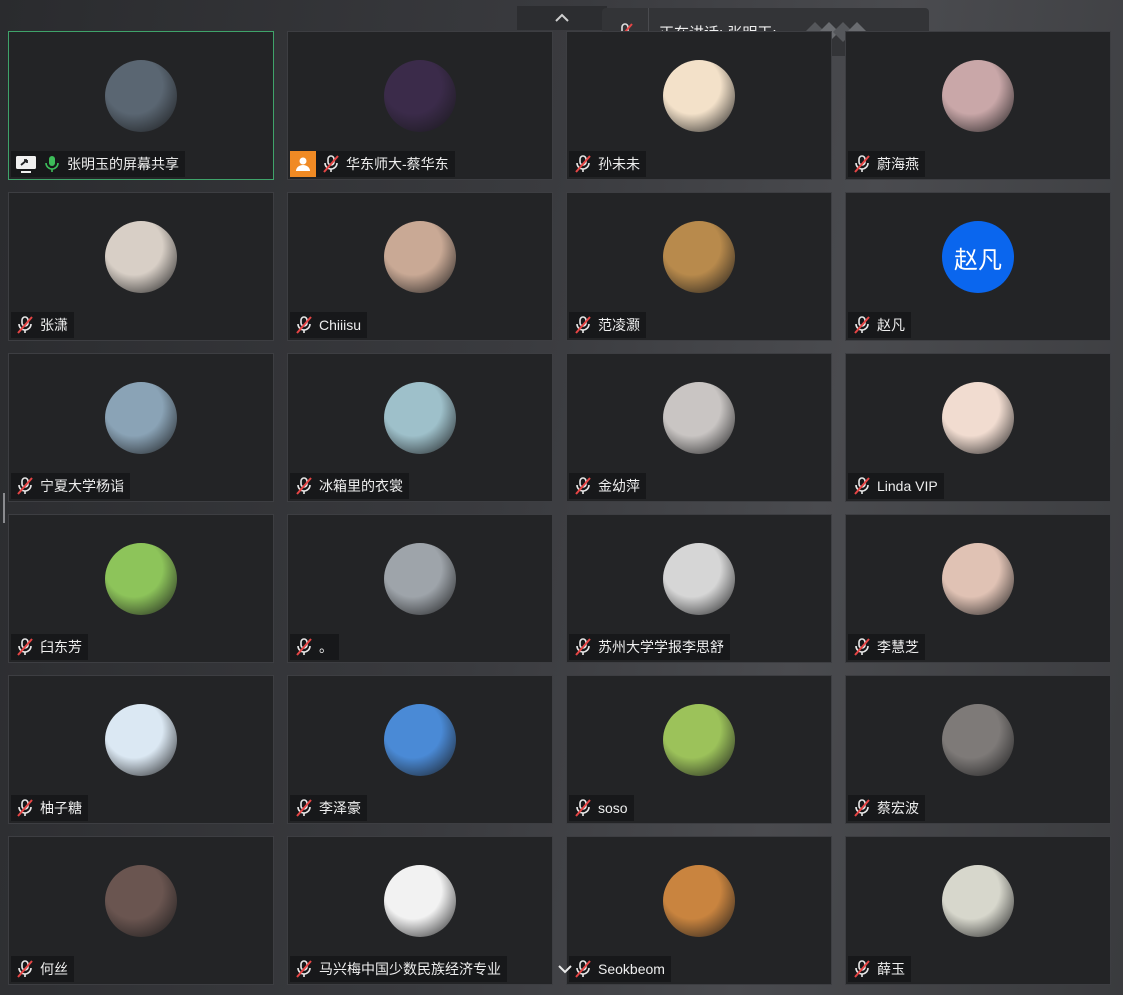 Image resolution: width=1123 pixels, height=995 pixels. I want to click on participant-name: 华东师大-蔡华东, so click(397, 164).